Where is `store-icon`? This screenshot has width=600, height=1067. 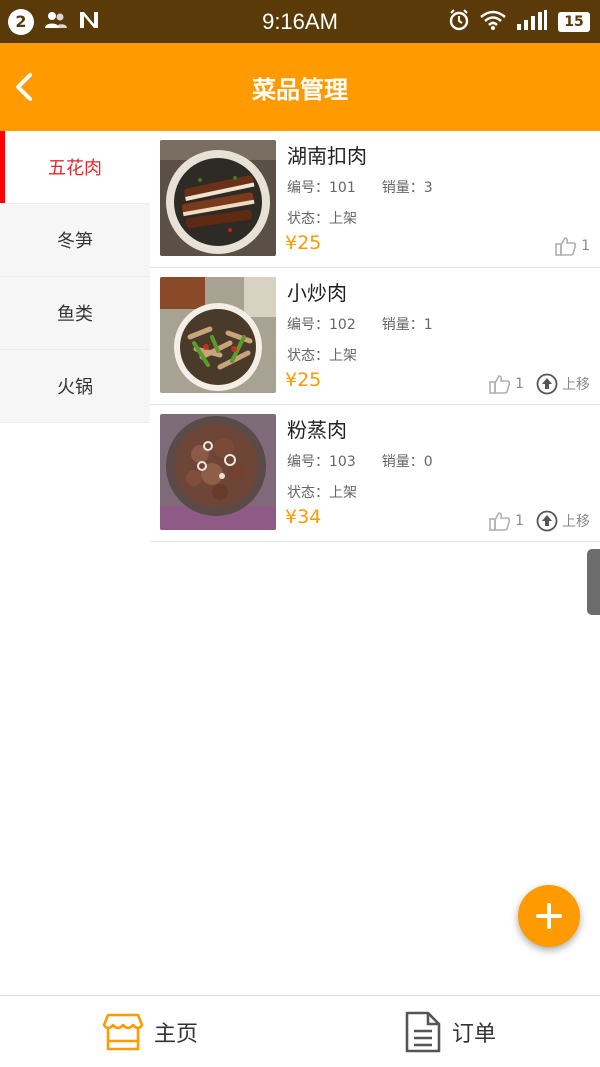 store-icon is located at coordinates (123, 1031).